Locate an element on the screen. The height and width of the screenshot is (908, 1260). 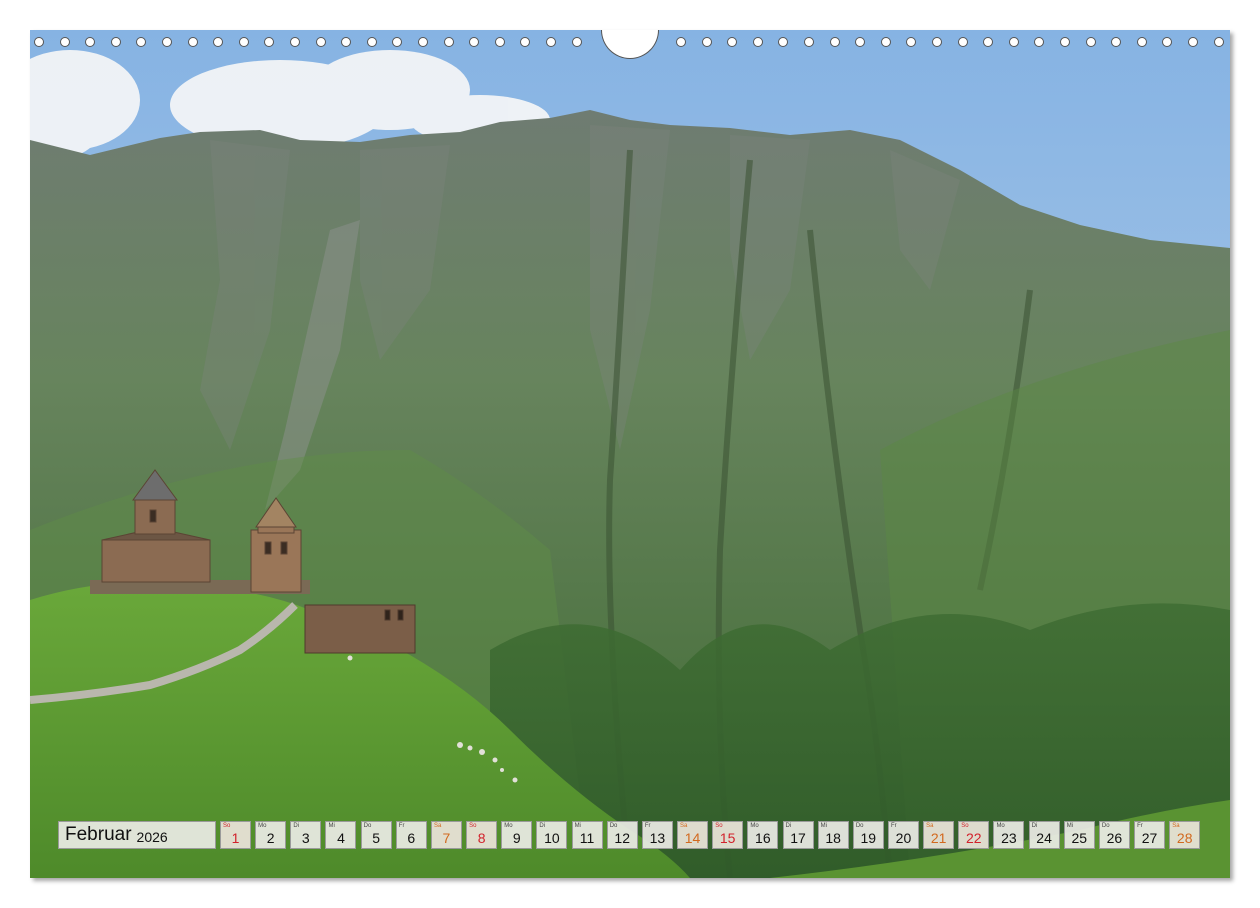
day-cell: Sa 28 is located at coordinates (1185, 835).